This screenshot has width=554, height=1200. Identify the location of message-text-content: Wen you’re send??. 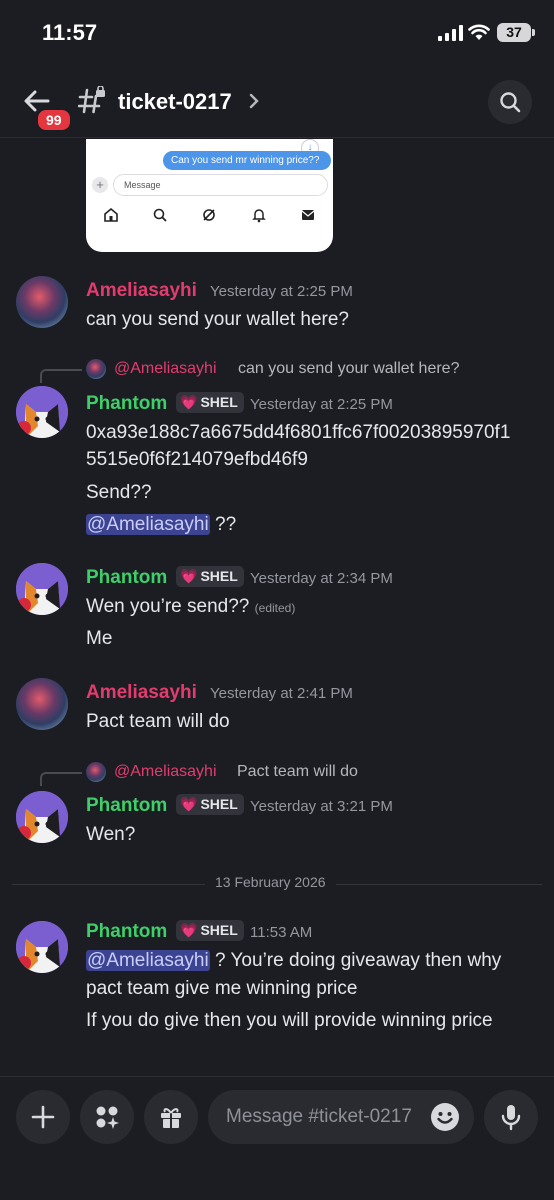
(168, 606).